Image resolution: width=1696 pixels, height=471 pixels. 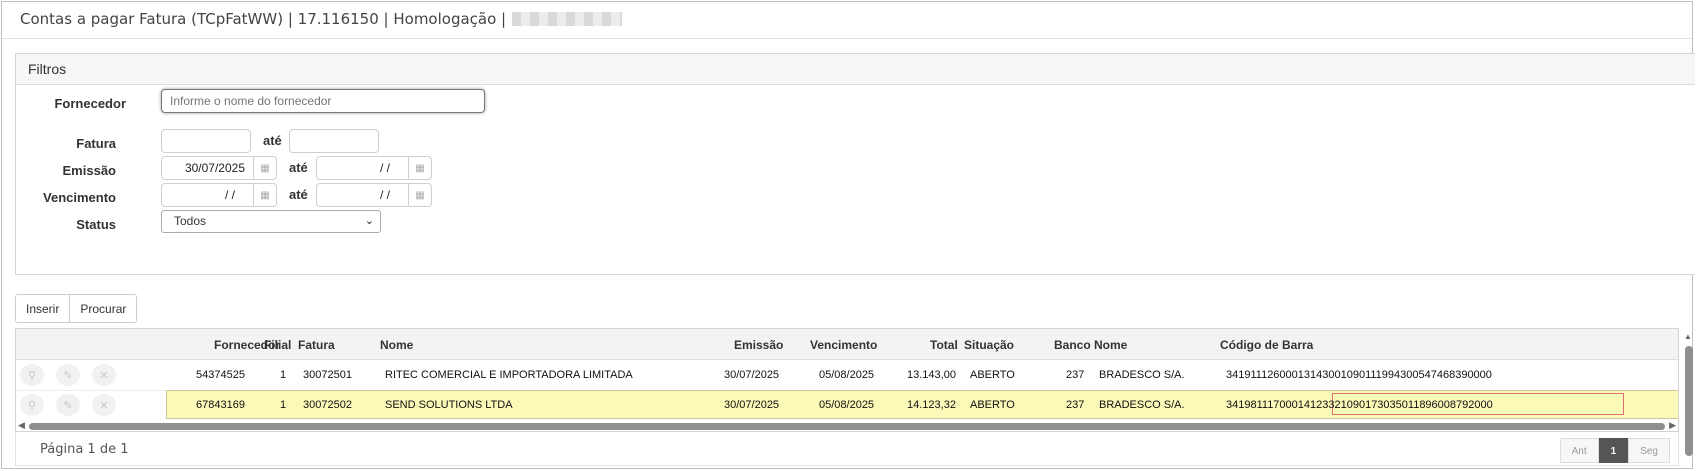 What do you see at coordinates (847, 449) in the screenshot?
I see `grid-footer: Página 1 de 1 Ant 1 Seg` at bounding box center [847, 449].